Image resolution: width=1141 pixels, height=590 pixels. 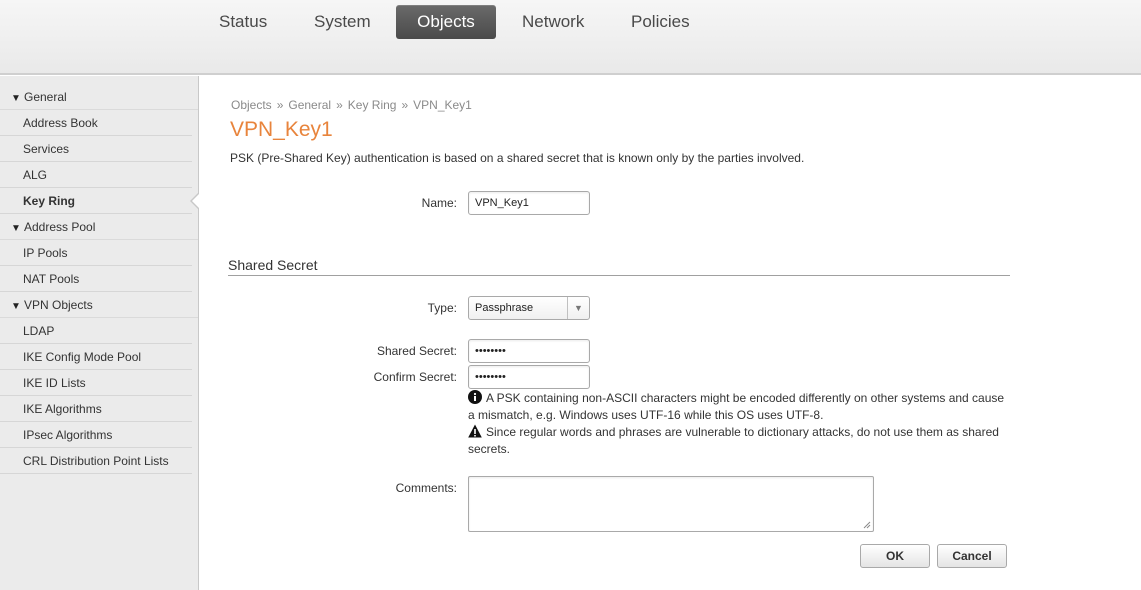 I want to click on sidebar-item-alg: ALG, so click(x=96, y=175).